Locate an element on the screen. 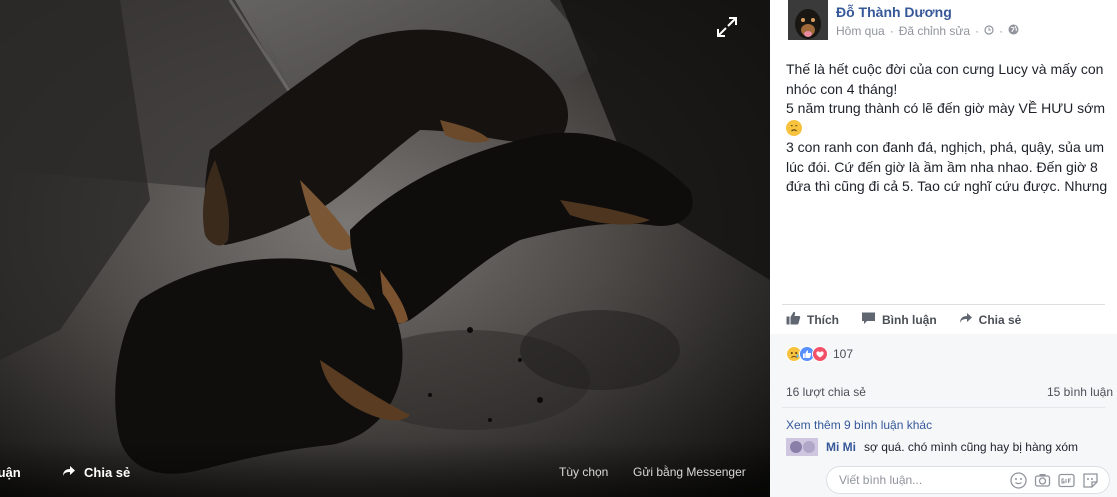 This screenshot has width=1117, height=497. photo-share-button: Chia sẻ is located at coordinates (96, 472).